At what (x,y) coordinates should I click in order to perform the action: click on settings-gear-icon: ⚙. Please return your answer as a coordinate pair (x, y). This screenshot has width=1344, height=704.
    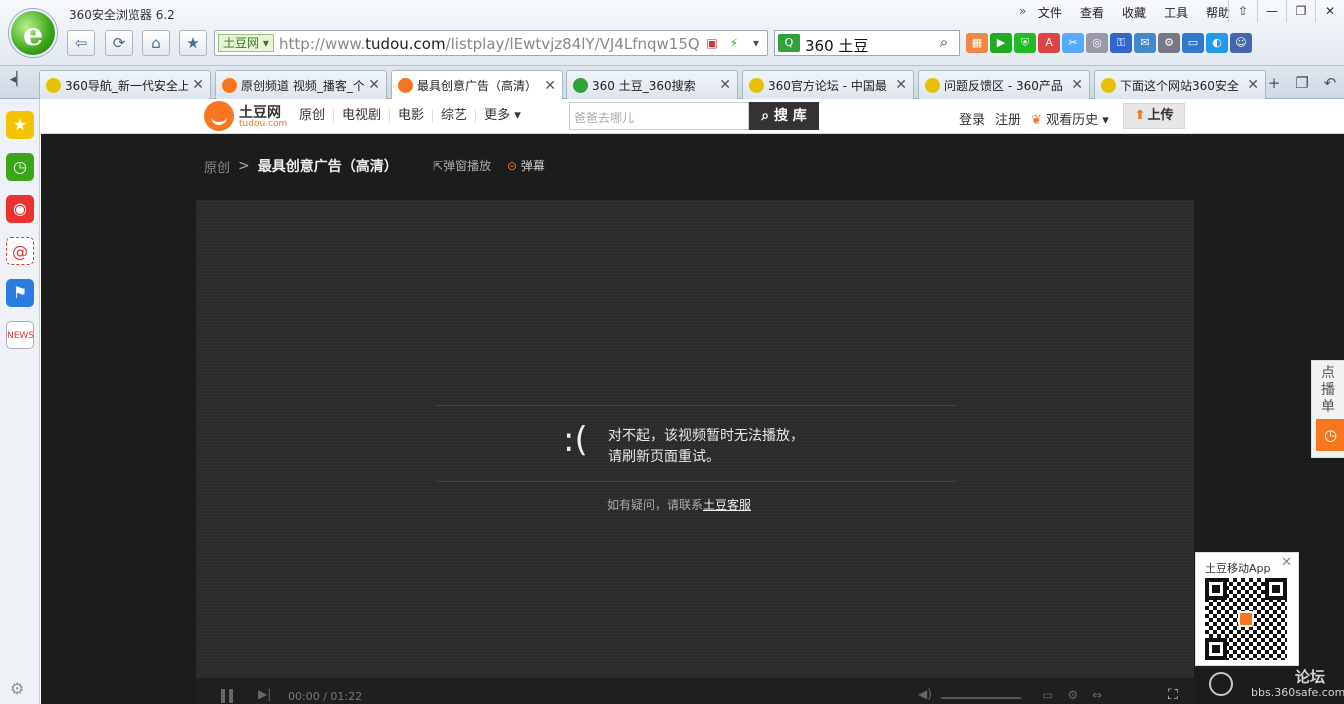
    Looking at the image, I should click on (1072, 695).